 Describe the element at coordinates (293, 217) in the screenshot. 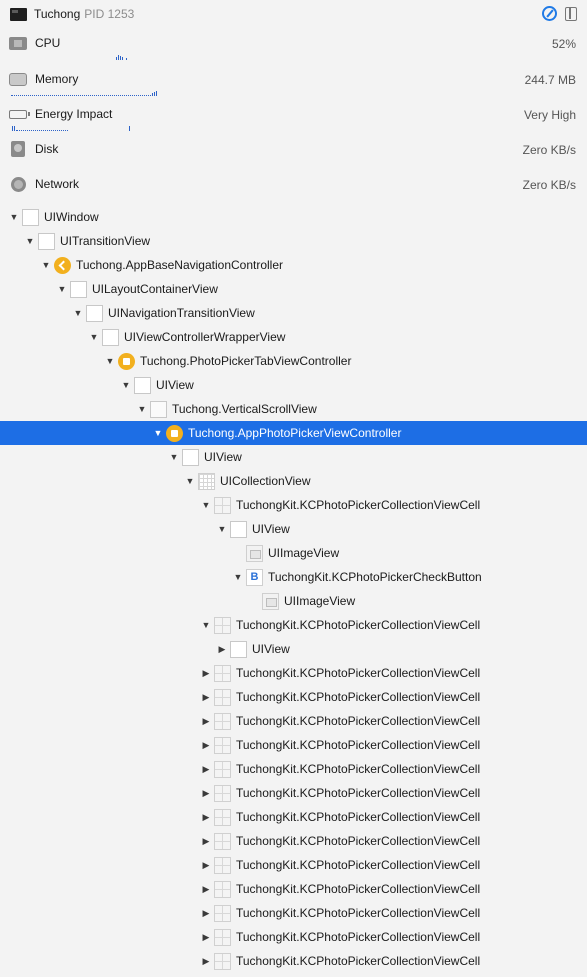

I see `tree-row: ▼ UIWindow` at that location.